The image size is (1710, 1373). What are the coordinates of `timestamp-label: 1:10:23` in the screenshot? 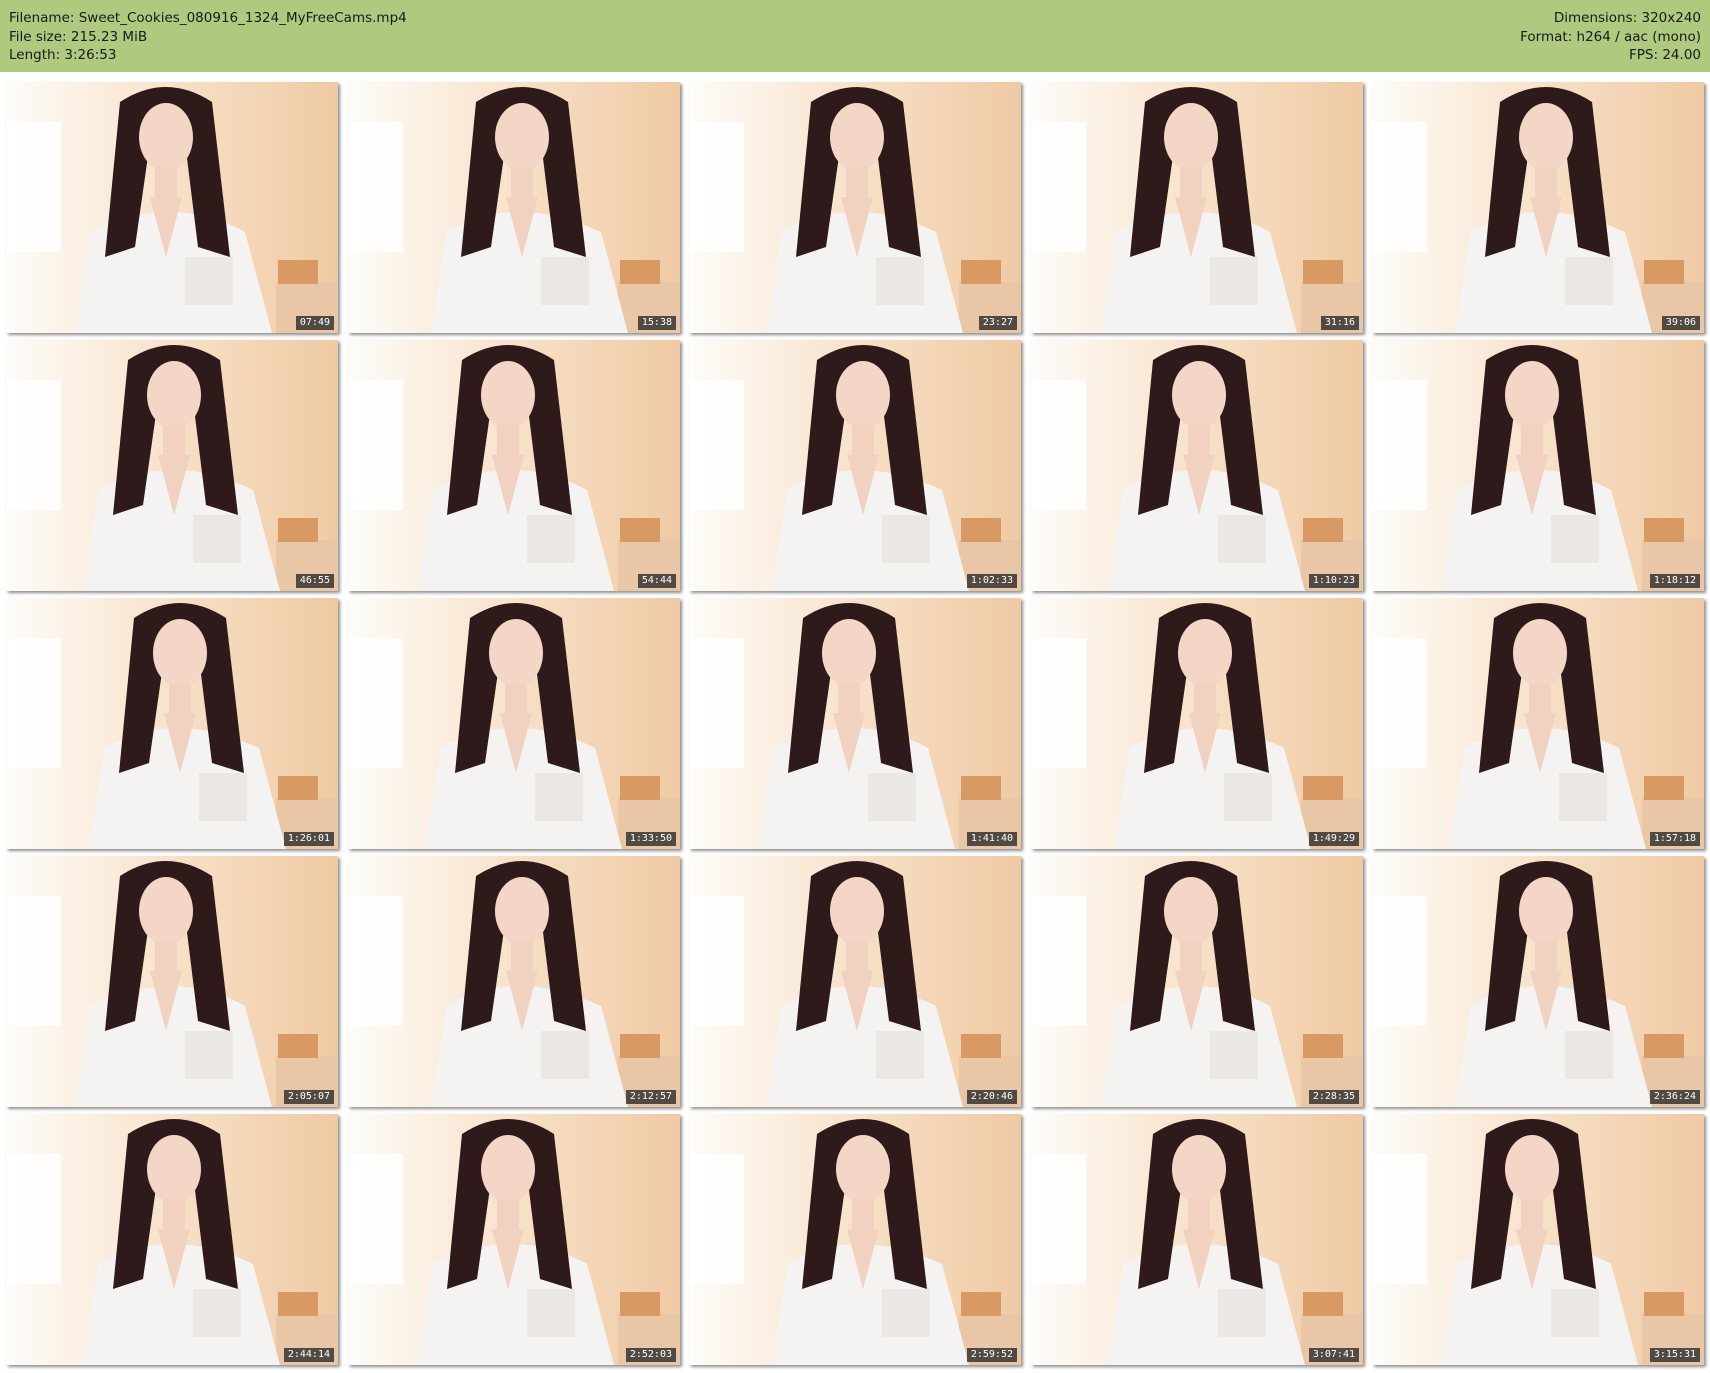 It's located at (1333, 581).